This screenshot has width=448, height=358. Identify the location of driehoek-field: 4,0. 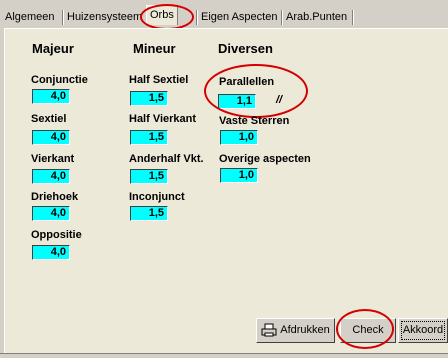
(51, 213).